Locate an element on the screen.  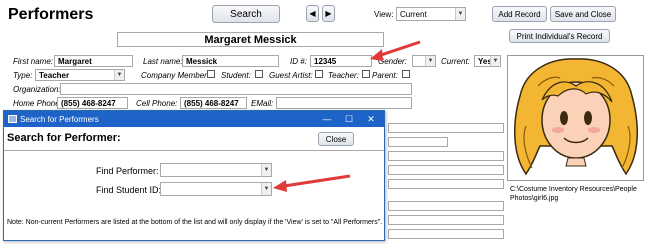
company-member-checkbox is located at coordinates (211, 74).